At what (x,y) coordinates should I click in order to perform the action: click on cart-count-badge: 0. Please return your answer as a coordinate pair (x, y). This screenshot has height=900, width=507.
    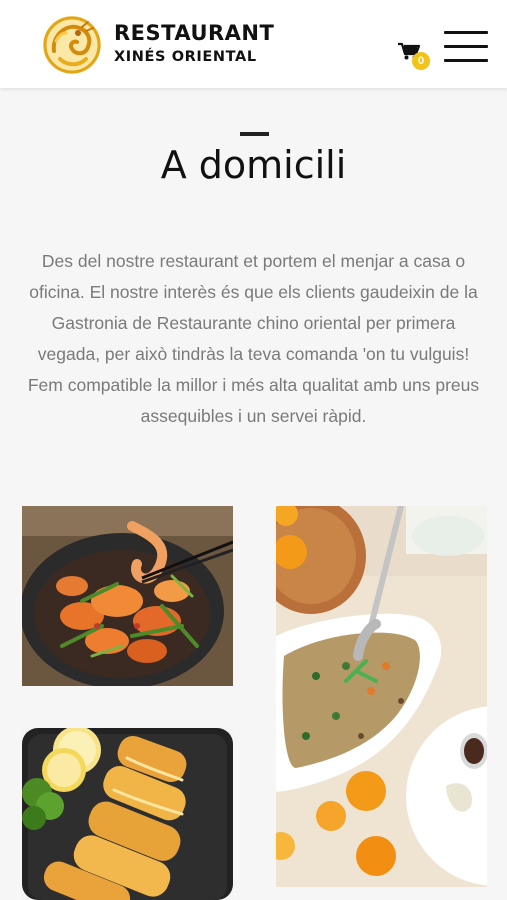
    Looking at the image, I should click on (421, 61).